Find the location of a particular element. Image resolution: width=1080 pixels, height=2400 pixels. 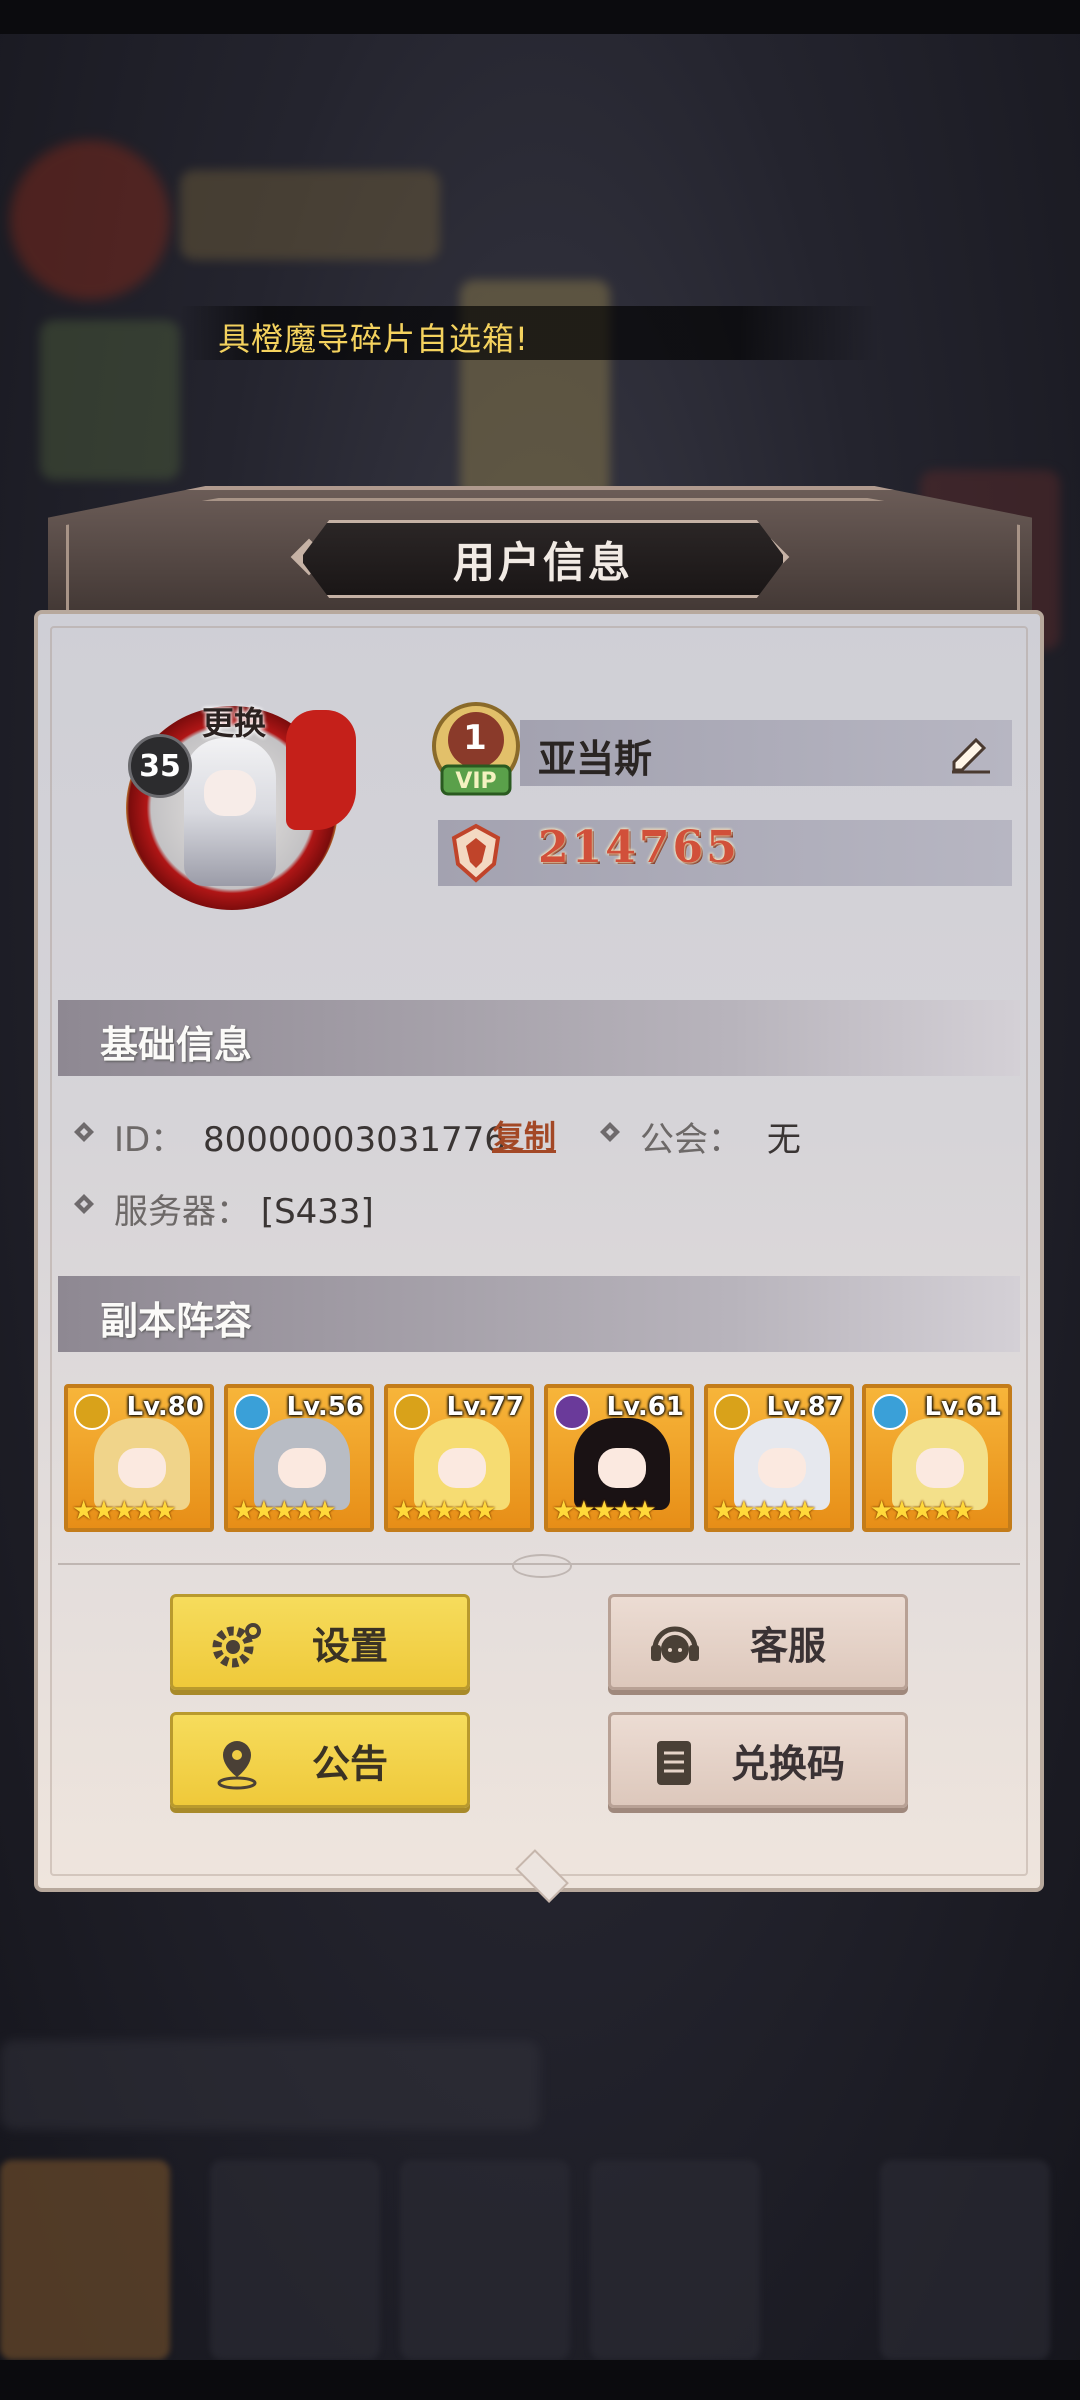

vip-level: 1 is located at coordinates (475, 738).